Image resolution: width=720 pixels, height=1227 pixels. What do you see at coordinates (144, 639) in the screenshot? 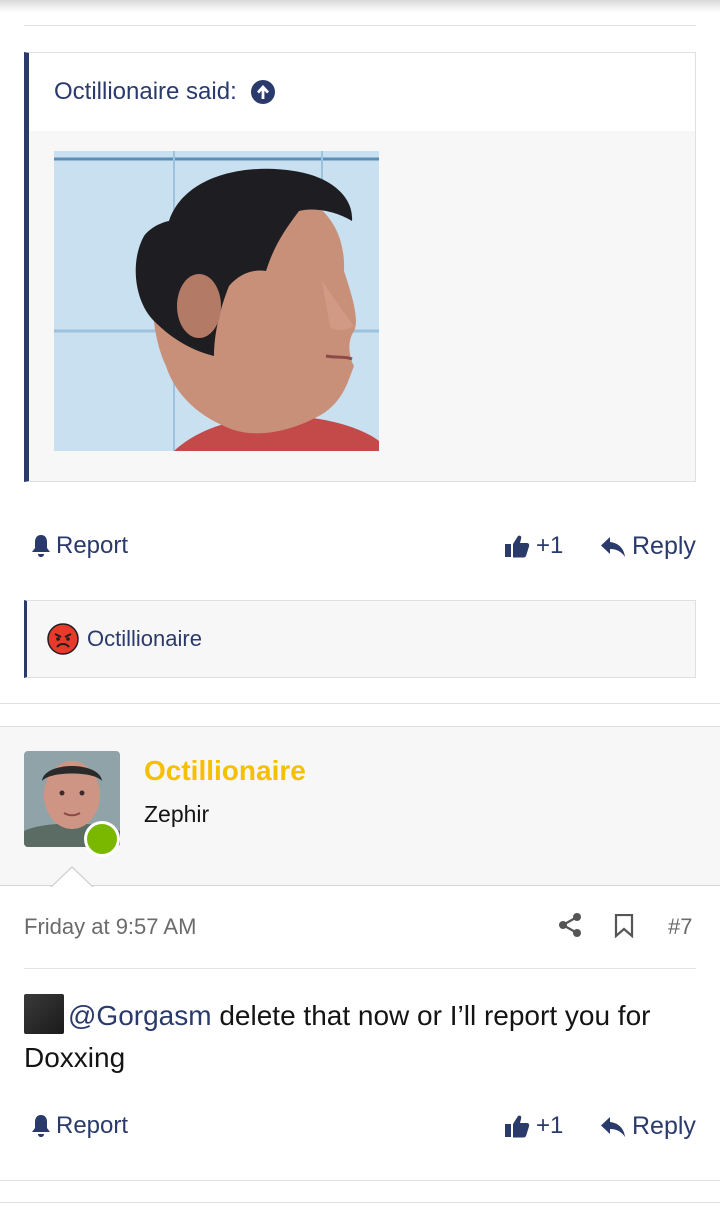
I see `reaction-user: Octillionaire` at bounding box center [144, 639].